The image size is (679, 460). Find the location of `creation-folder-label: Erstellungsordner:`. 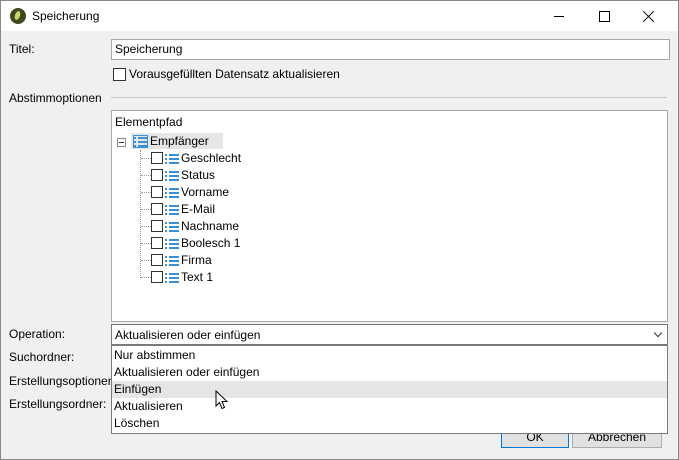

creation-folder-label: Erstellungsordner: is located at coordinates (58, 404).